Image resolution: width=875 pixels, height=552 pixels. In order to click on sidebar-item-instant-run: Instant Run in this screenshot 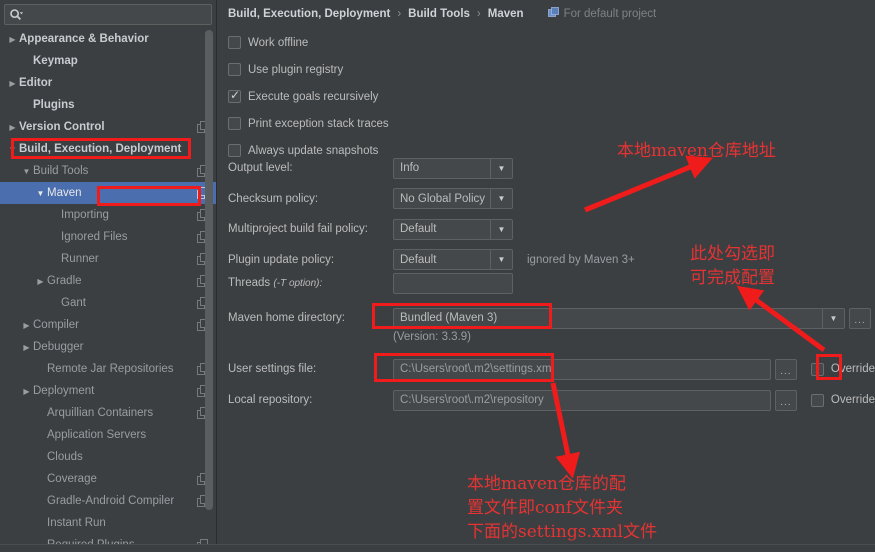, I will do `click(108, 523)`.